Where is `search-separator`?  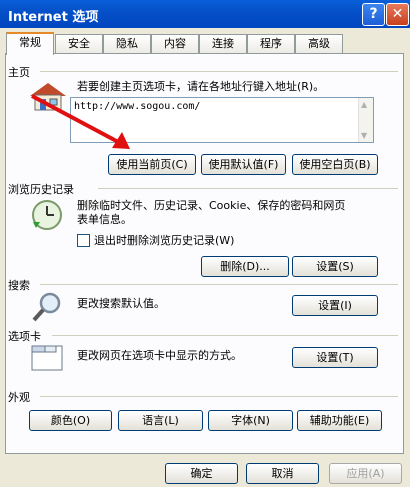
search-separator is located at coordinates (219, 284).